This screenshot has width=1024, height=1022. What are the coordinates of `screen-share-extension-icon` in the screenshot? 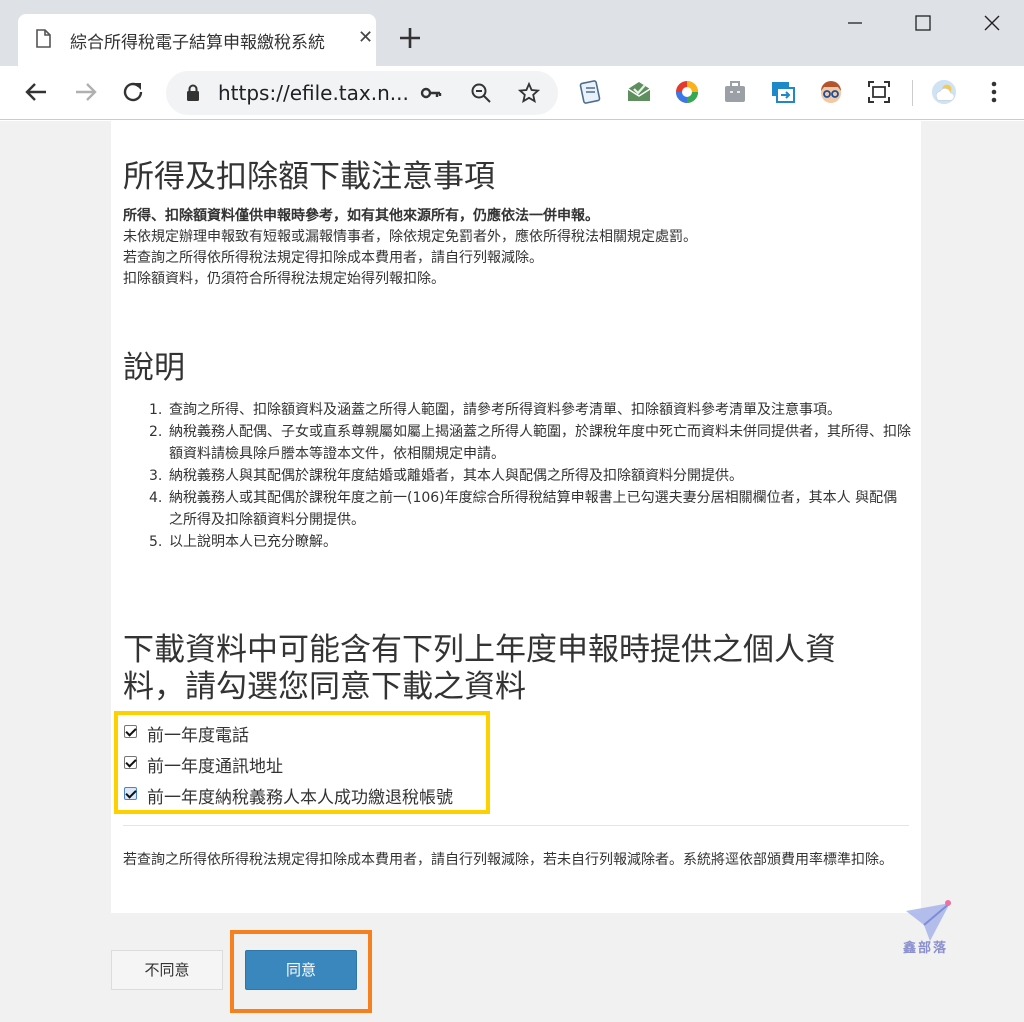 It's located at (783, 92).